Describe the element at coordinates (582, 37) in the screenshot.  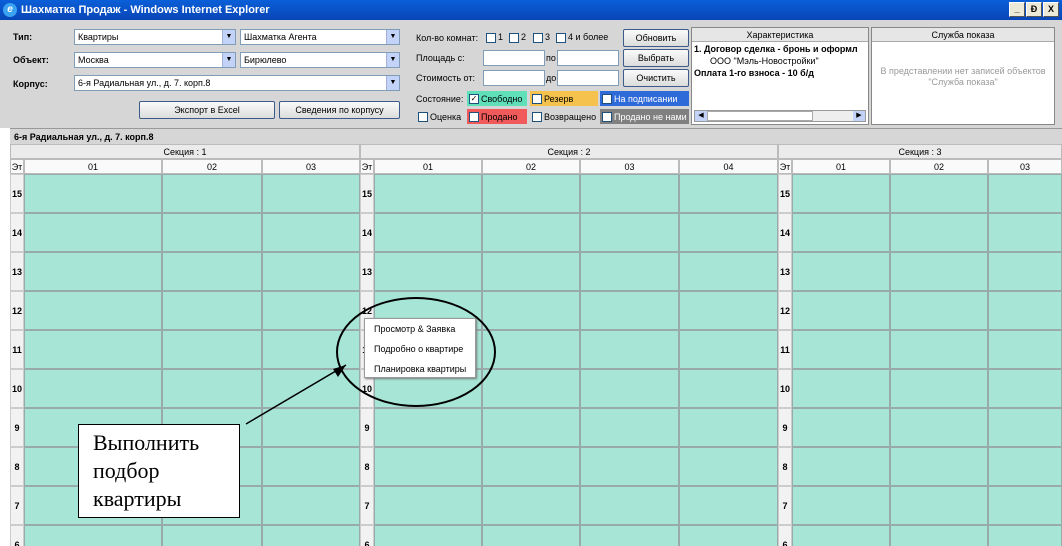
I see `room-4-checkbox: 4 и более` at that location.